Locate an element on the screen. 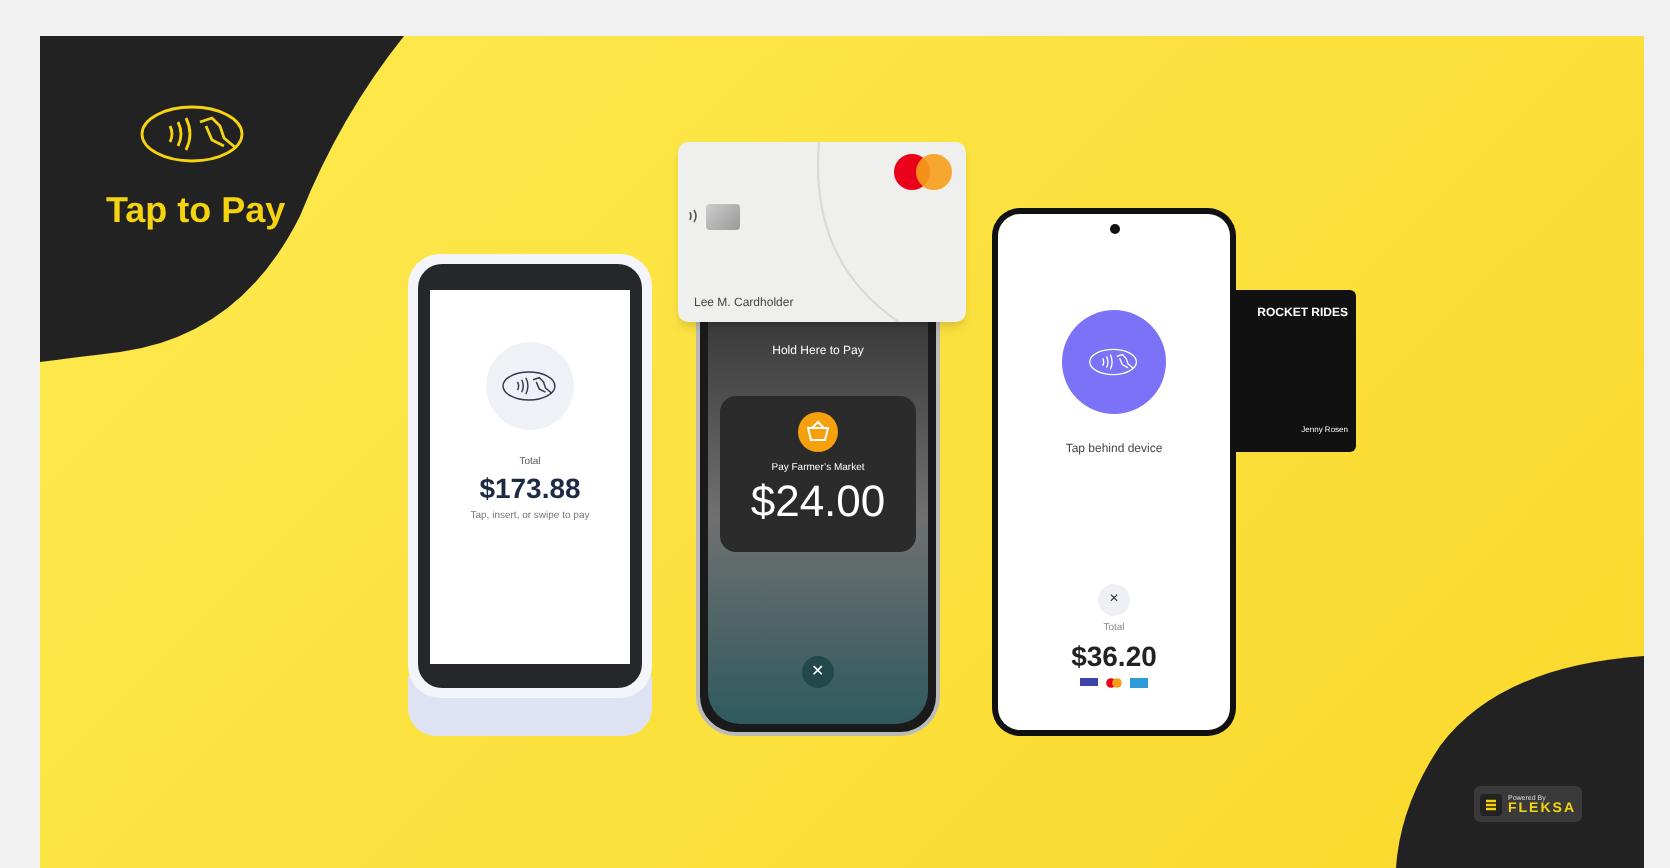 The image size is (1670, 868). contactless-icon is located at coordinates (694, 216).